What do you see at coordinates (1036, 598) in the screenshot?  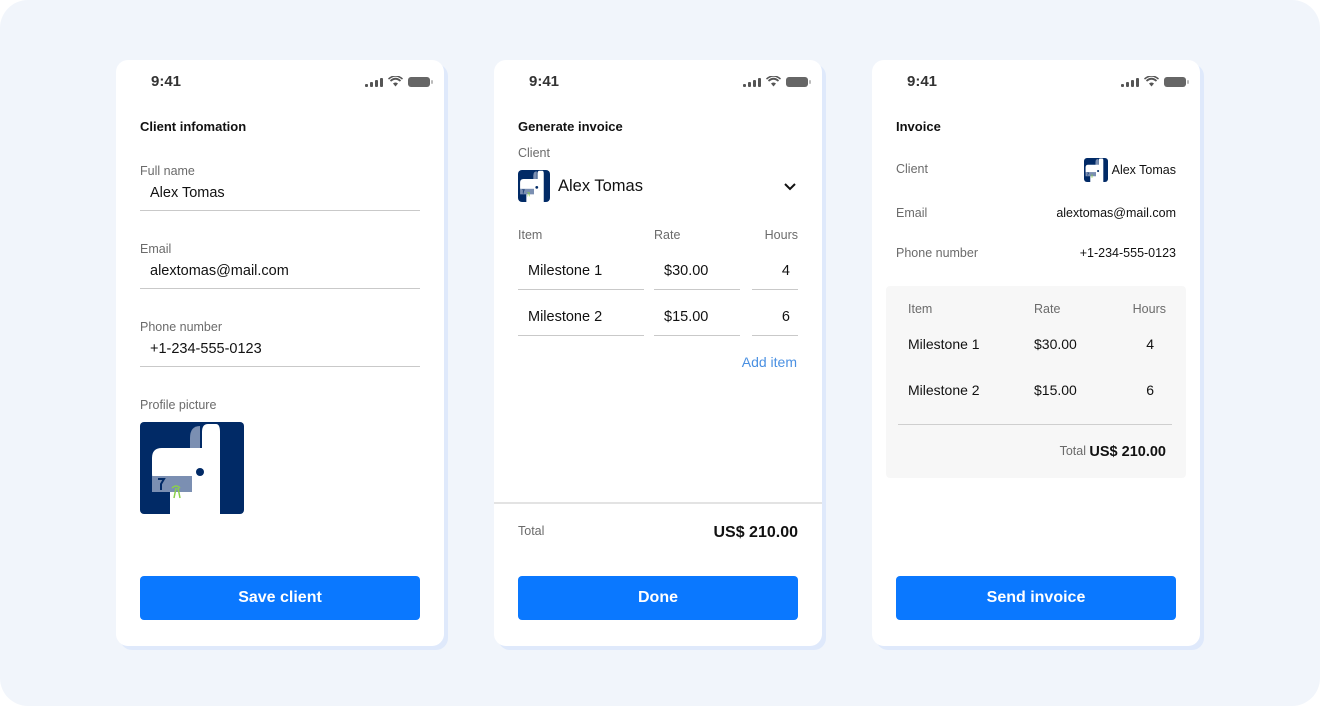 I see `send-invoice-button: Send invoice` at bounding box center [1036, 598].